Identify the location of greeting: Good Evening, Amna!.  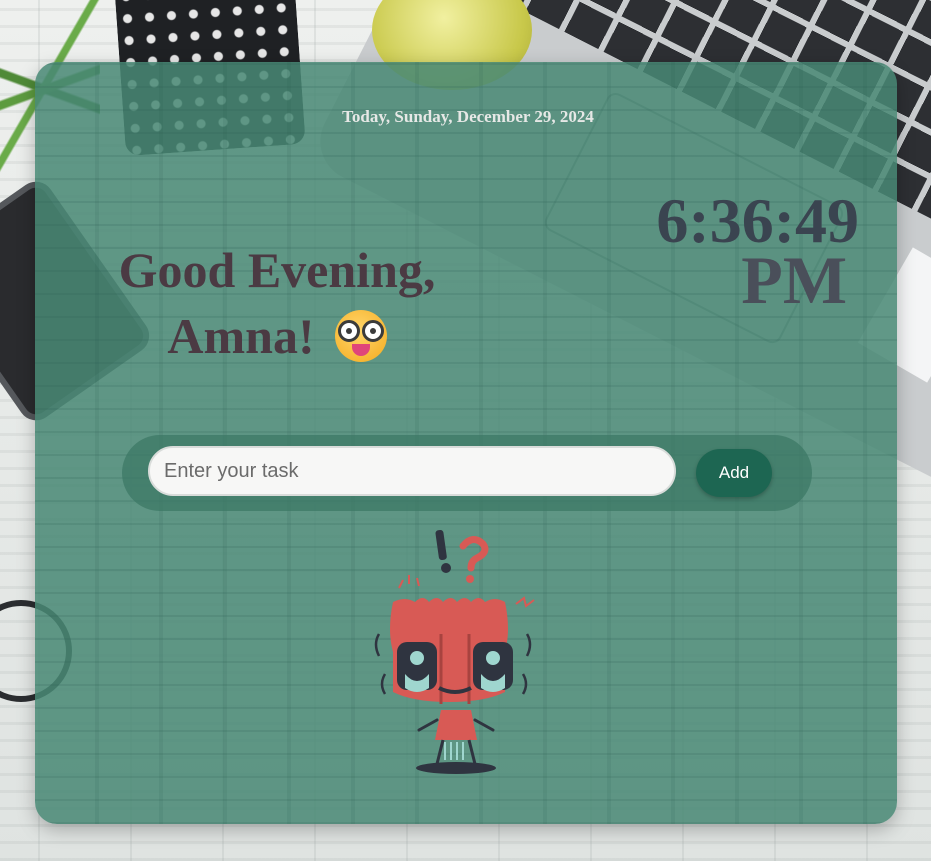
(277, 303).